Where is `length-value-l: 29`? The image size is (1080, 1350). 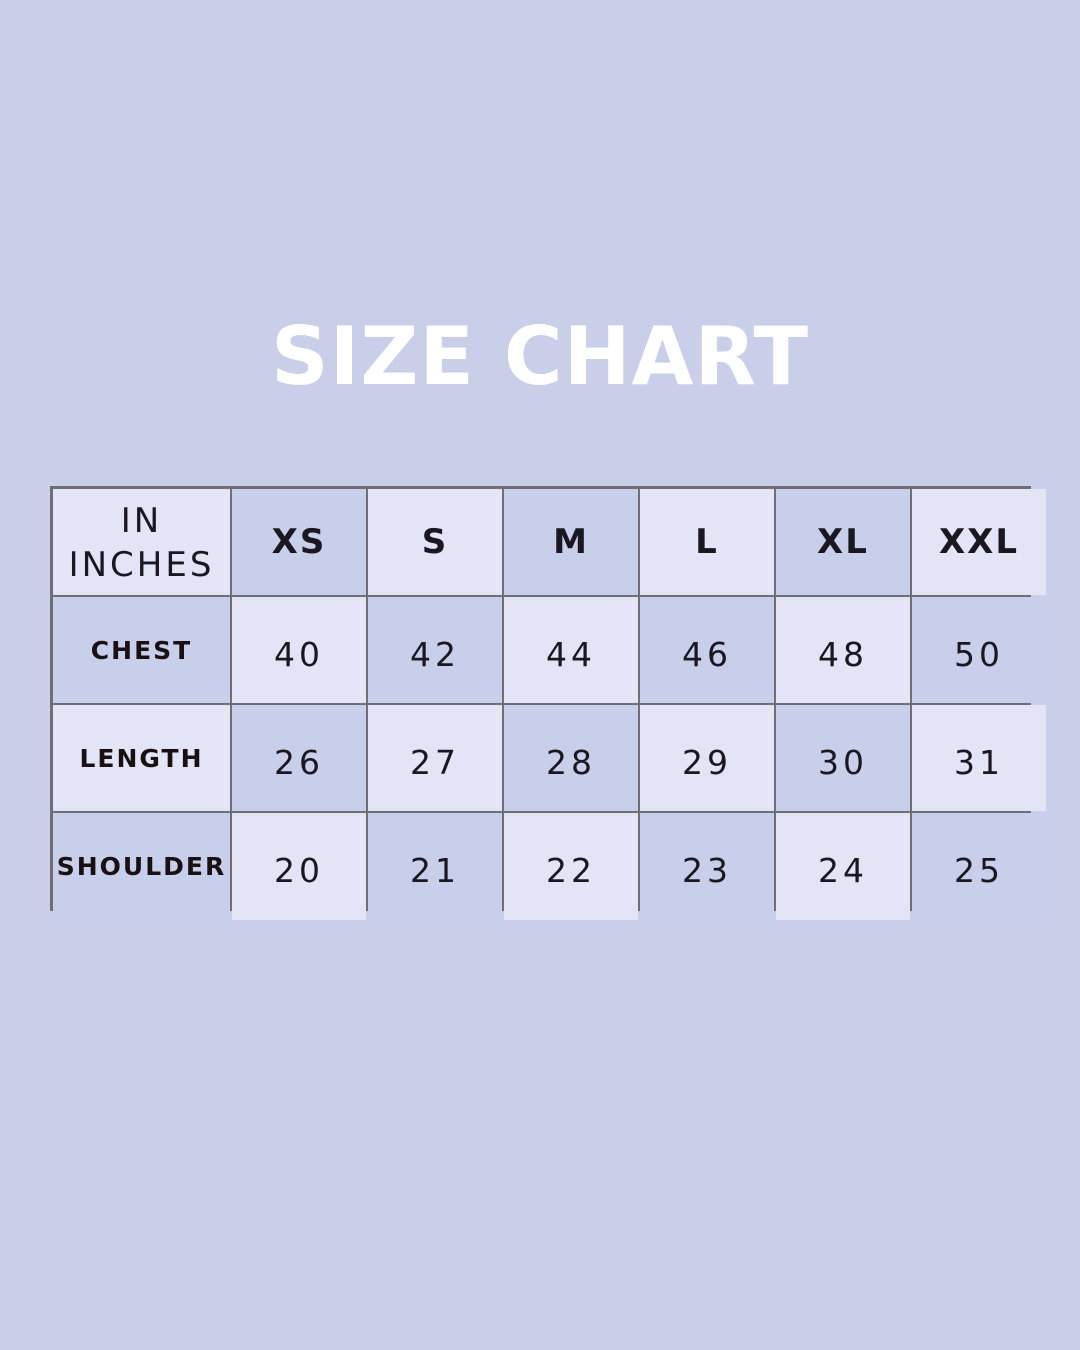
length-value-l: 29 is located at coordinates (707, 758).